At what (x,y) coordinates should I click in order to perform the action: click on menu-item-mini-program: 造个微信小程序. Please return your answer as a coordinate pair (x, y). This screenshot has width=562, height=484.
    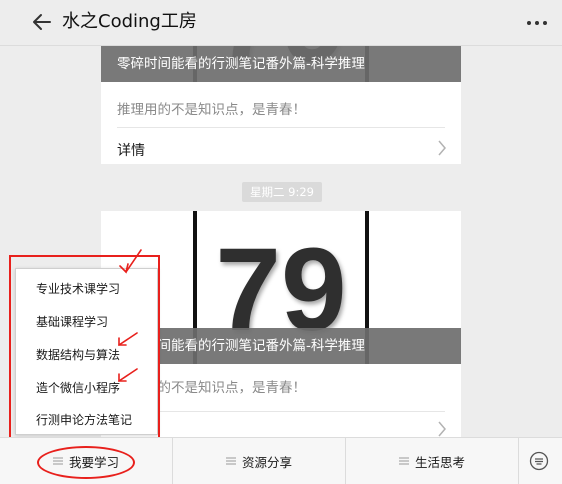
    Looking at the image, I should click on (78, 387).